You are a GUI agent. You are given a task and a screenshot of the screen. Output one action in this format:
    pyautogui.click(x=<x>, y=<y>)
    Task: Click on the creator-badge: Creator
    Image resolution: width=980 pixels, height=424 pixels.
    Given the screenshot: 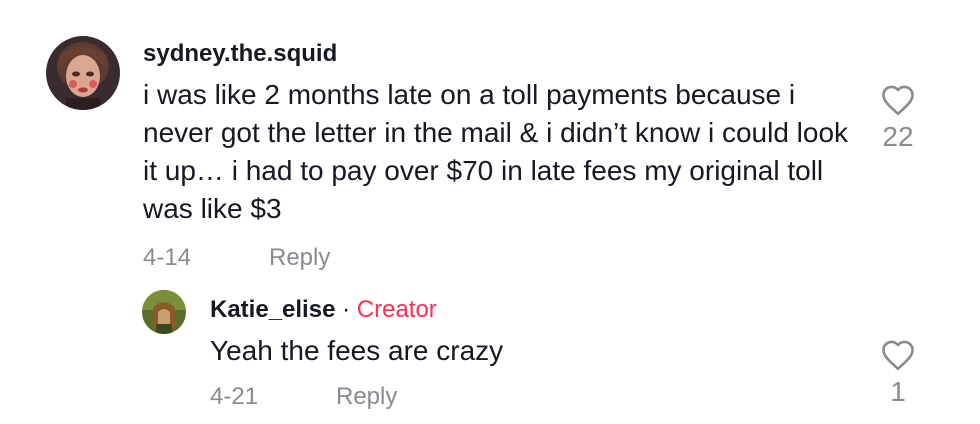 What is the action you would take?
    pyautogui.click(x=396, y=309)
    